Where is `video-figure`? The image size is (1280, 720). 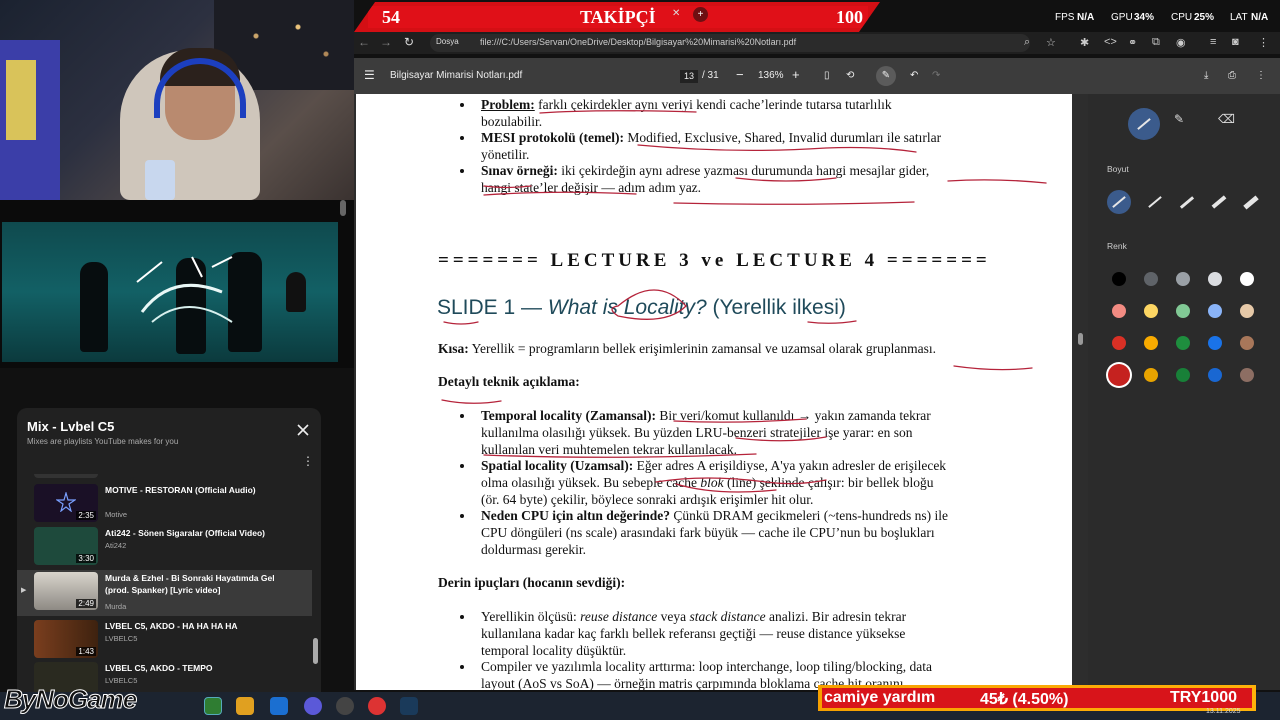
video-figure is located at coordinates (94, 307).